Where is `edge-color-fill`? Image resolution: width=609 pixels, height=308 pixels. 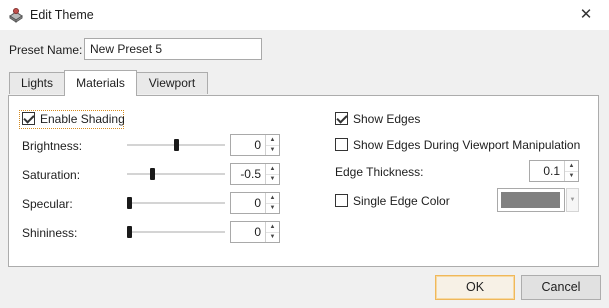
edge-color-fill is located at coordinates (530, 200).